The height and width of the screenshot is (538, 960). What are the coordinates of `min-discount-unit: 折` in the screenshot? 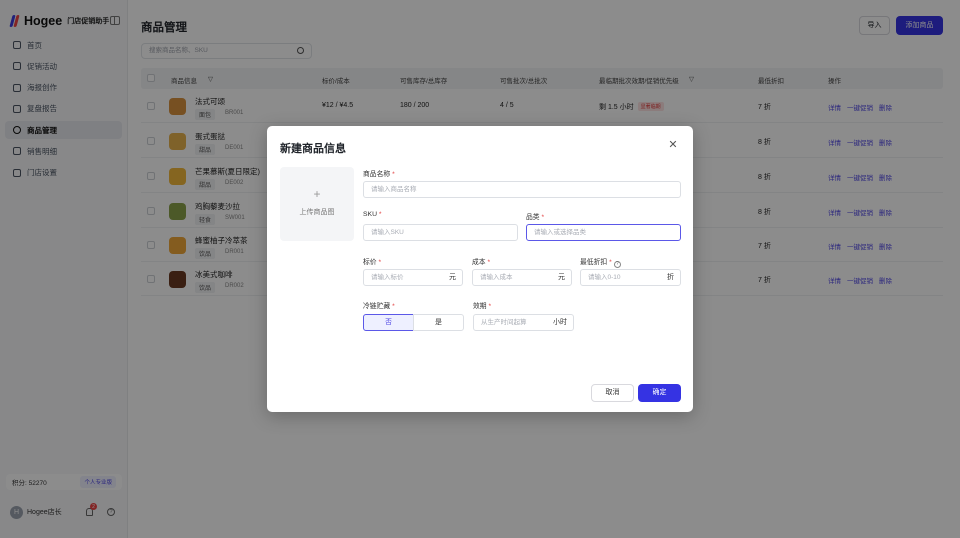 It's located at (670, 277).